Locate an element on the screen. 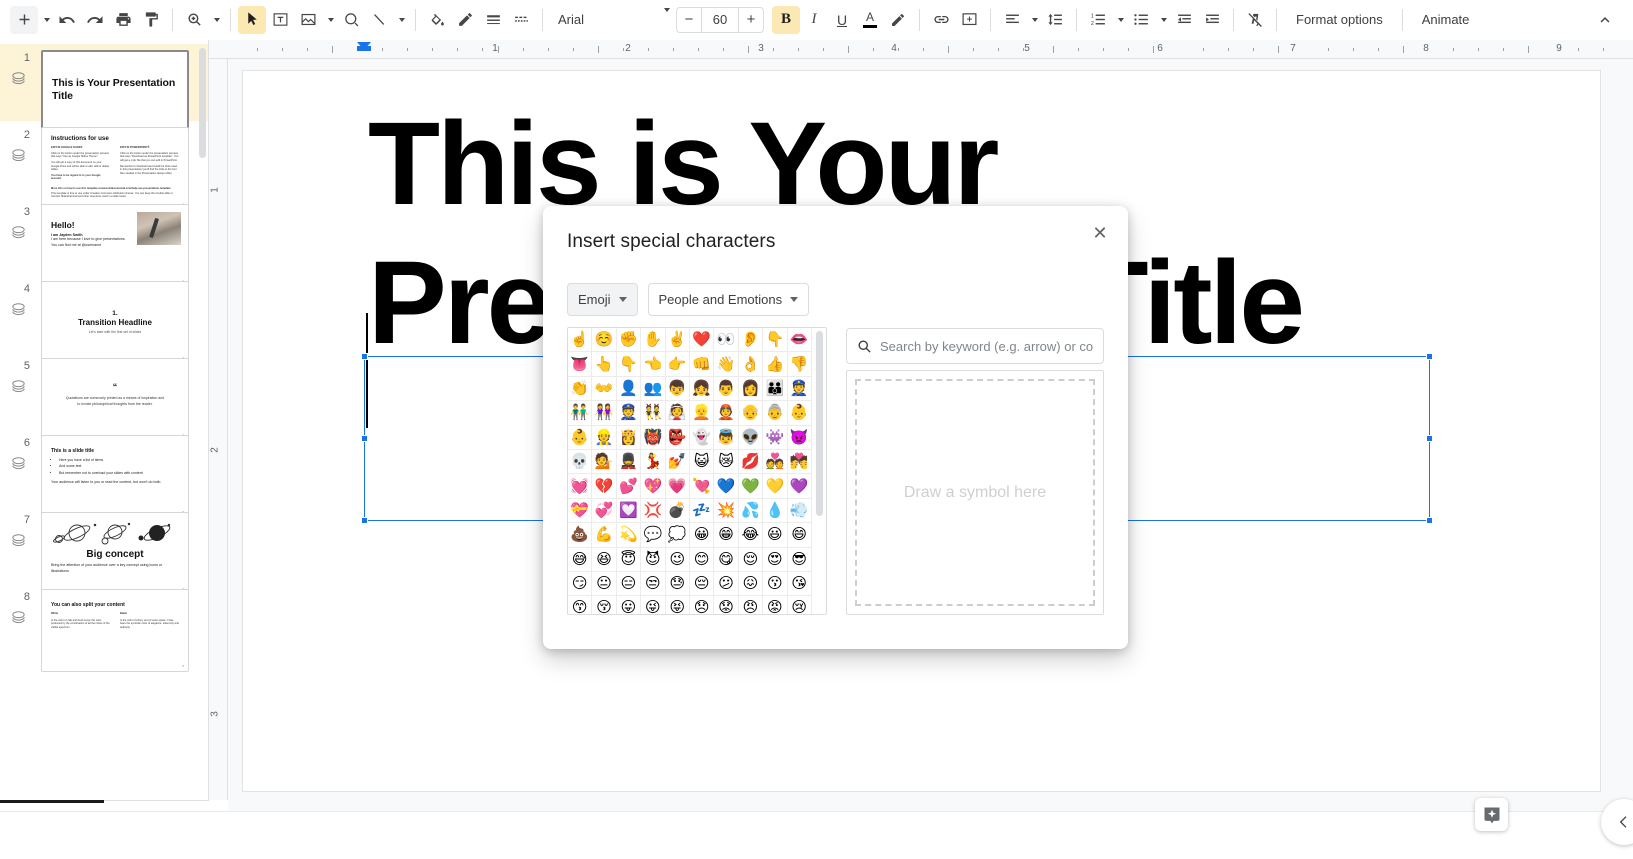 This screenshot has width=1633, height=859. emoji-cell: 👵 is located at coordinates (775, 413).